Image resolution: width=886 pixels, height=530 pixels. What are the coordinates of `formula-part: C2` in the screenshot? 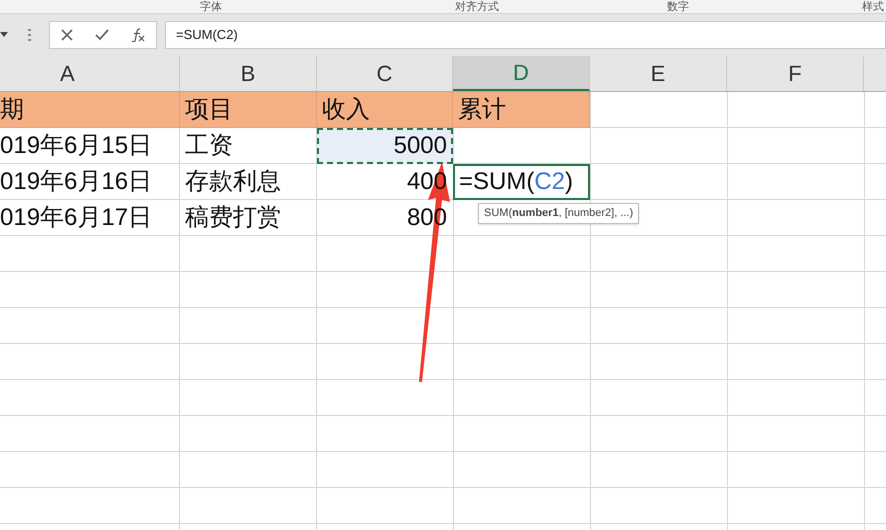 It's located at (550, 182).